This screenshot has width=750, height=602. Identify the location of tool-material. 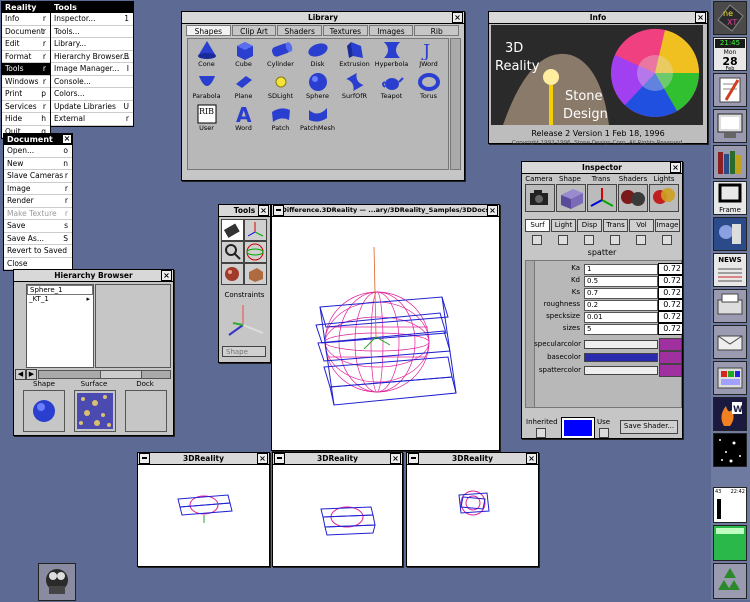
(232, 274).